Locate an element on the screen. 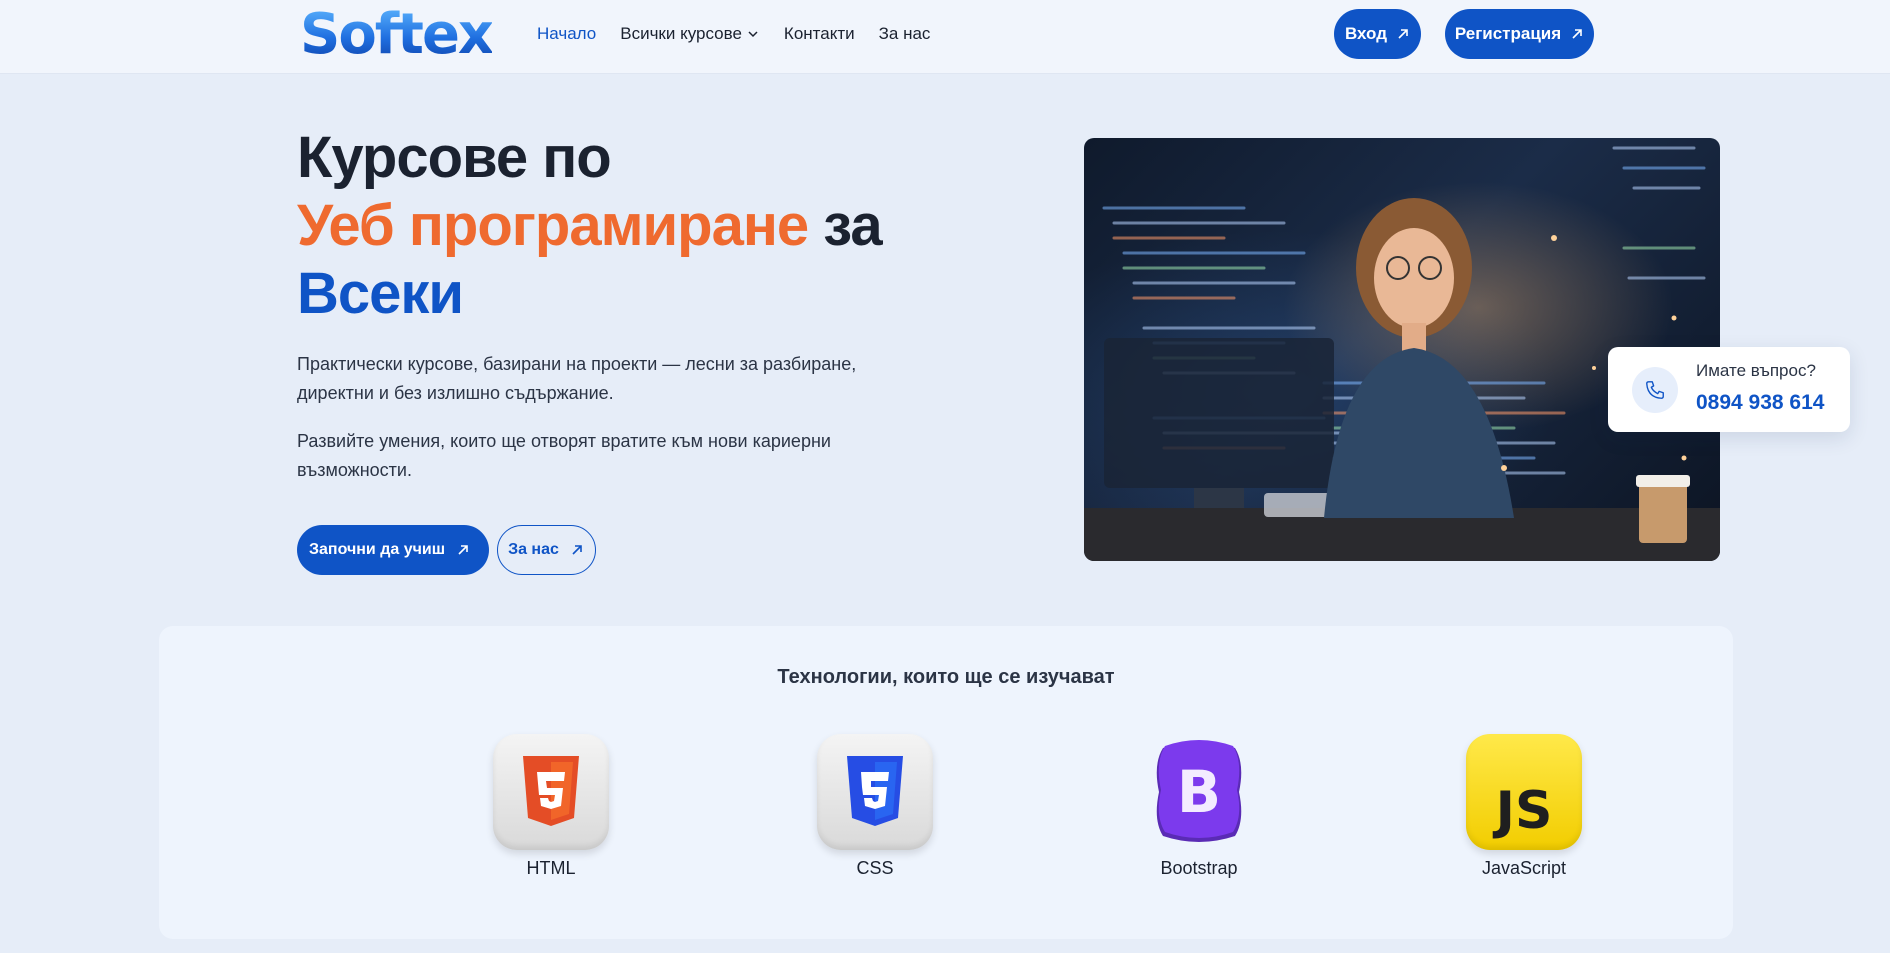 The image size is (1890, 953). tech-item-html: HTML is located at coordinates (551, 806).